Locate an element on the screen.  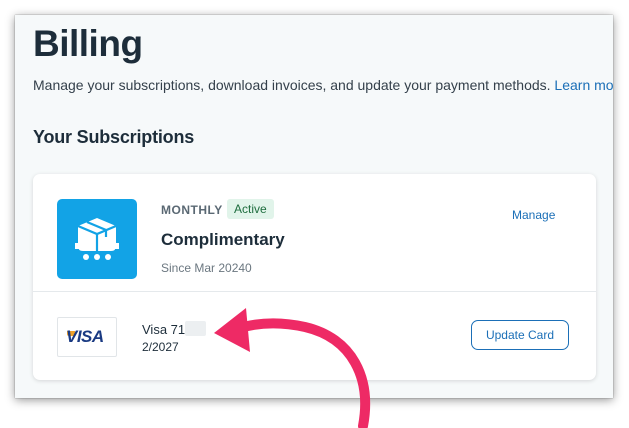
subscriptions-heading: Your Subscriptions is located at coordinates (114, 137).